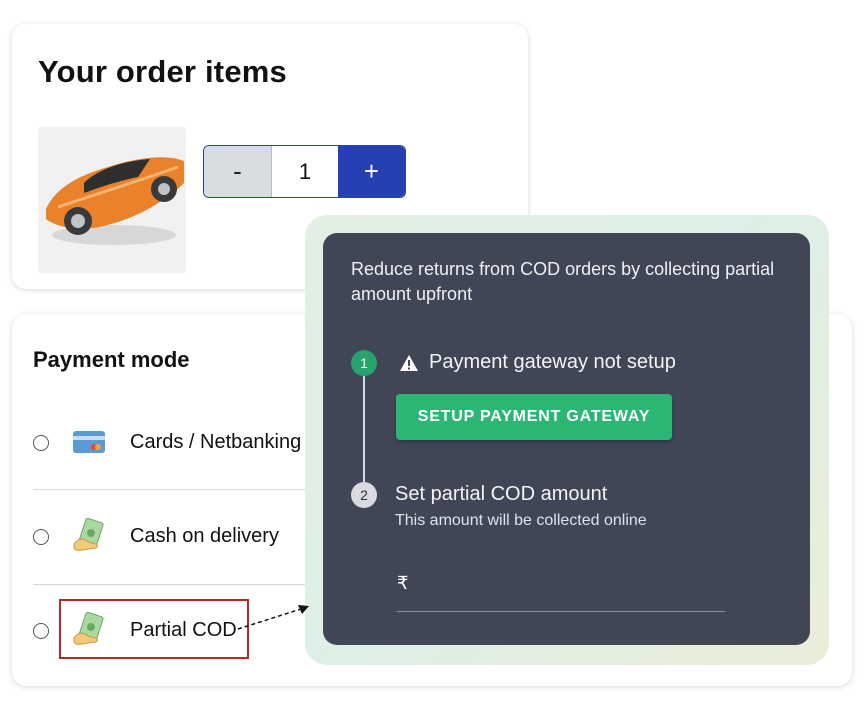 The width and height of the screenshot is (864, 711). Describe the element at coordinates (521, 520) in the screenshot. I see `step-2-subtitle: This amount will be collected online` at that location.